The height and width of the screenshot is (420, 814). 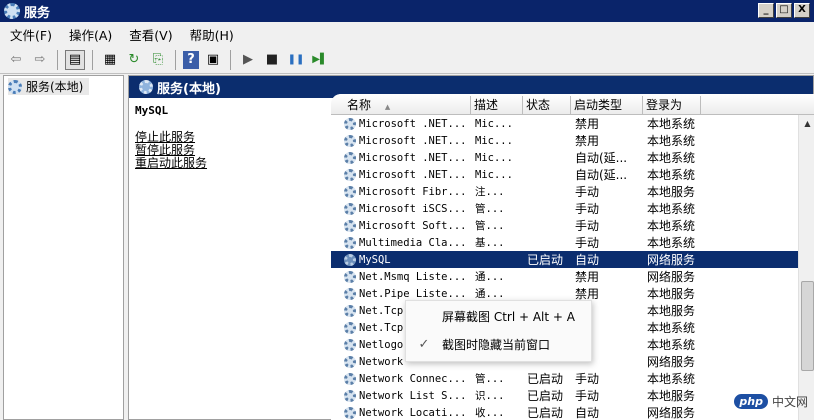 What do you see at coordinates (566, 191) in the screenshot?
I see `service-row: Microsoft Fibr... 注... 手动 本地服务` at bounding box center [566, 191].